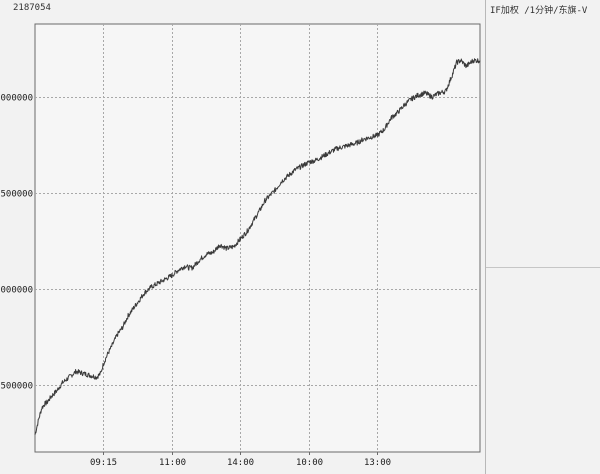  I want to click on y-tick-label: 500000, so click(16, 387).